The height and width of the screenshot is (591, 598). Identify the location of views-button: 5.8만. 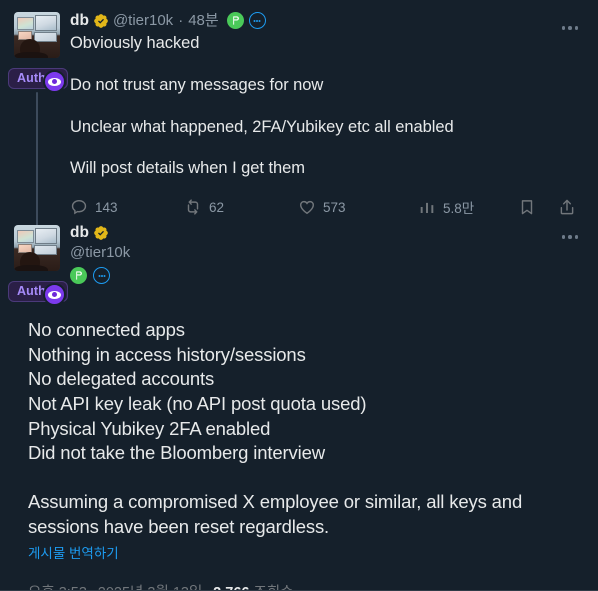
(468, 207).